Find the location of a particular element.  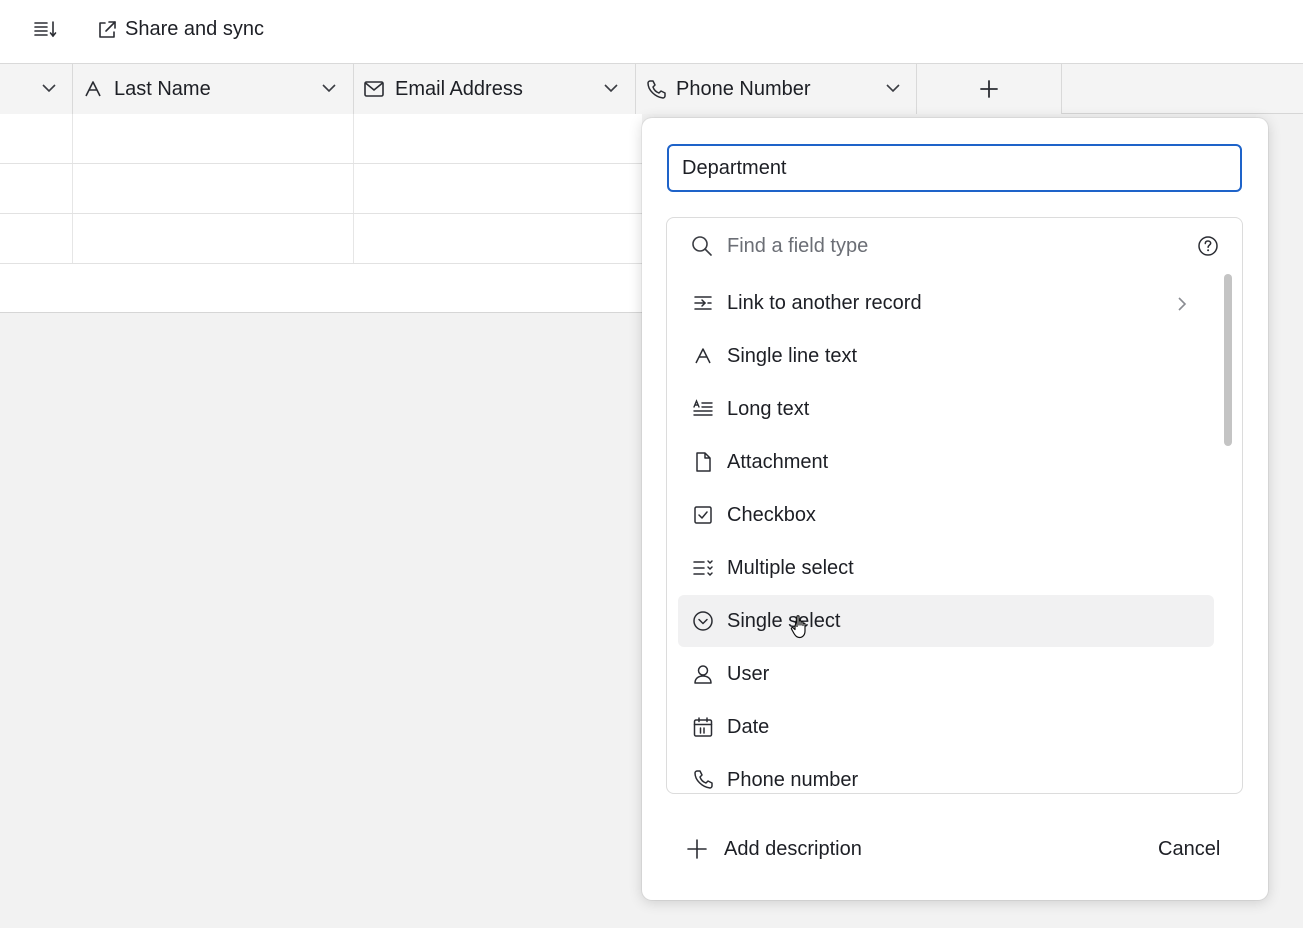

column-header-email-address: Email Address is located at coordinates (495, 89).